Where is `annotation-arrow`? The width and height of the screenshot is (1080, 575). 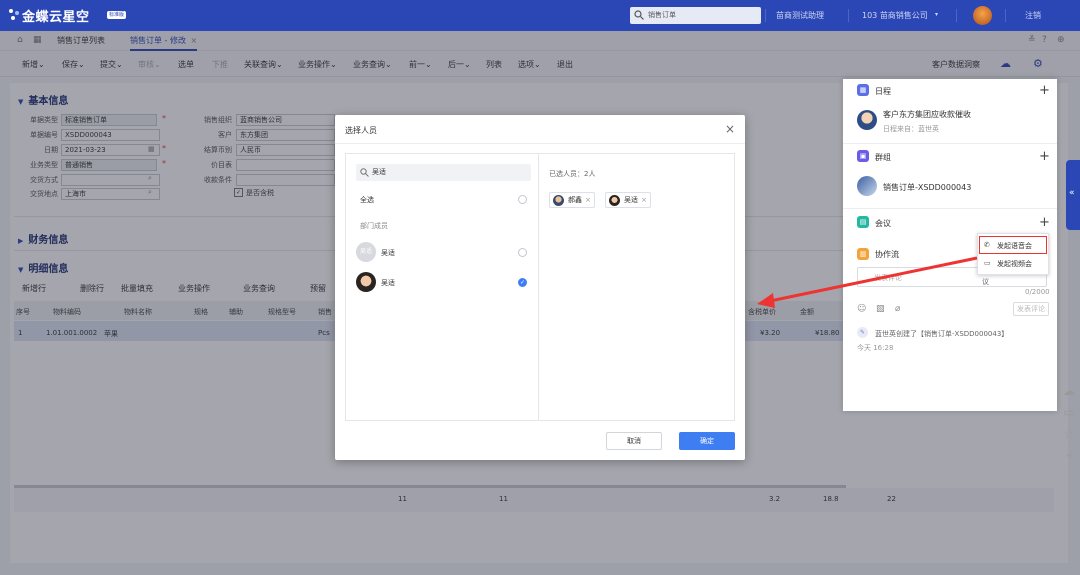
annotation-arrow is located at coordinates (867, 282).